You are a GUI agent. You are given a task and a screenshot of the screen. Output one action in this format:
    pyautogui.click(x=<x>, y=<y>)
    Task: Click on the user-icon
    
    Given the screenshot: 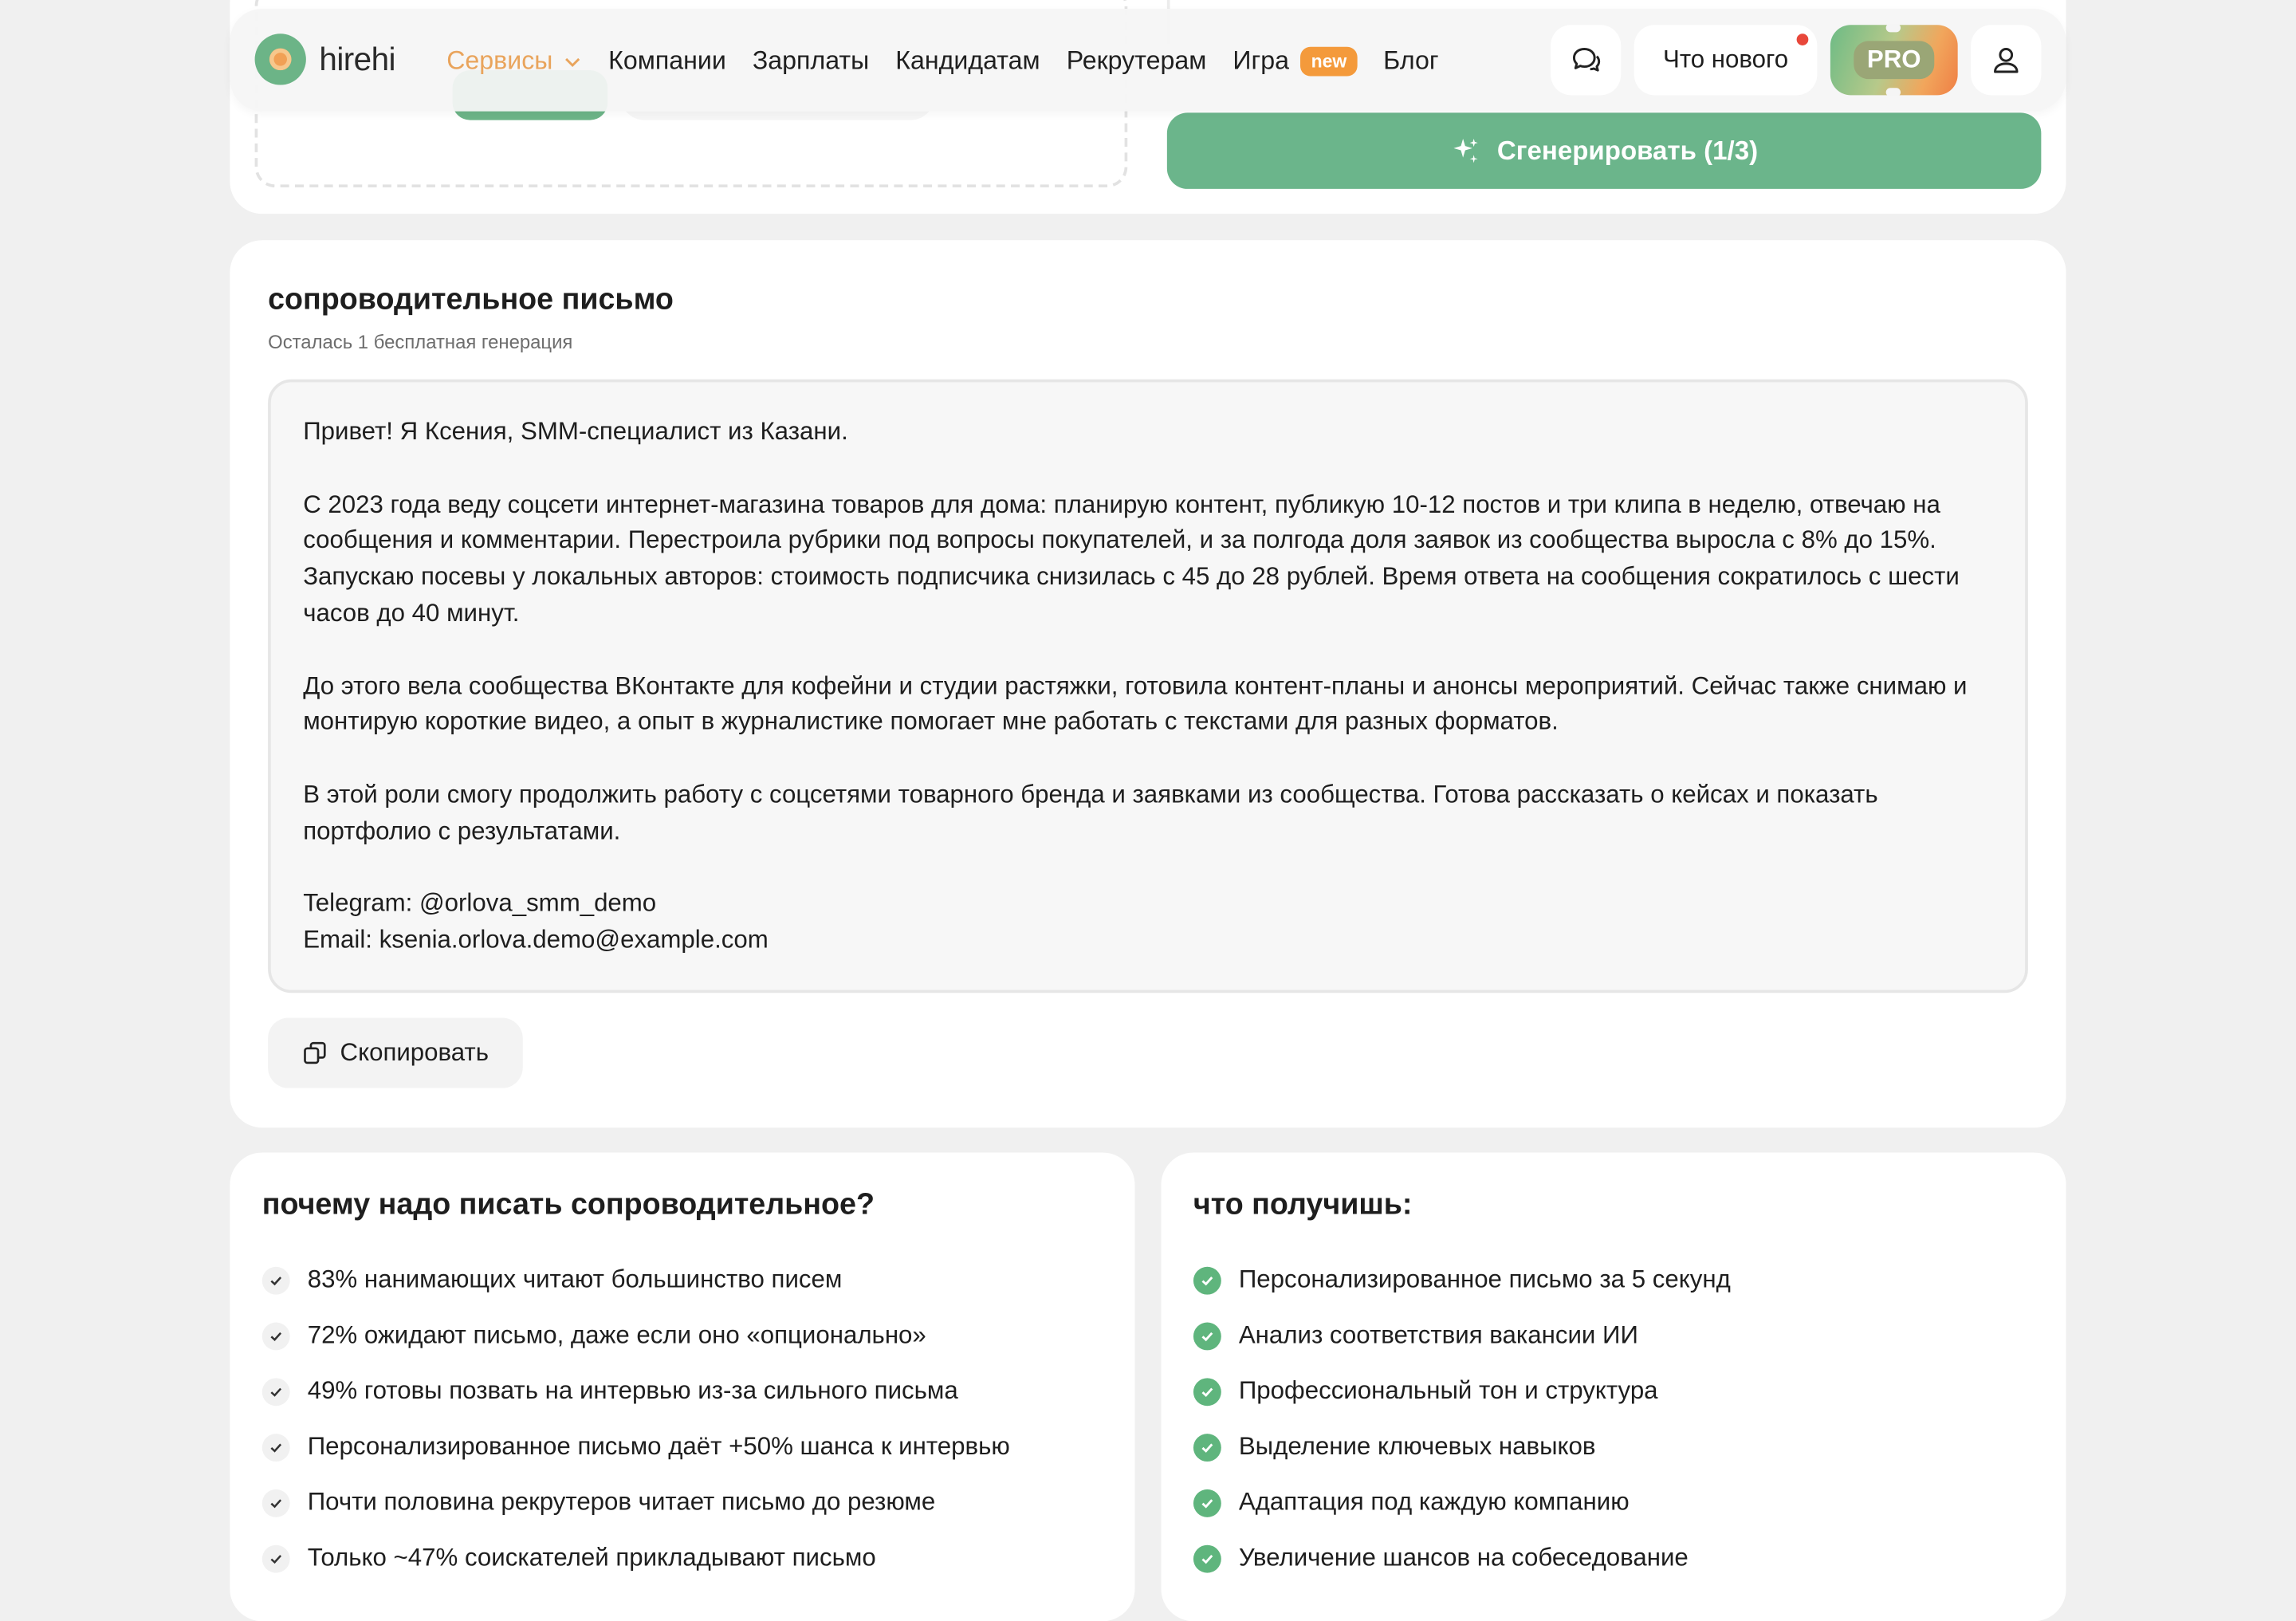 What is the action you would take?
    pyautogui.click(x=2006, y=60)
    